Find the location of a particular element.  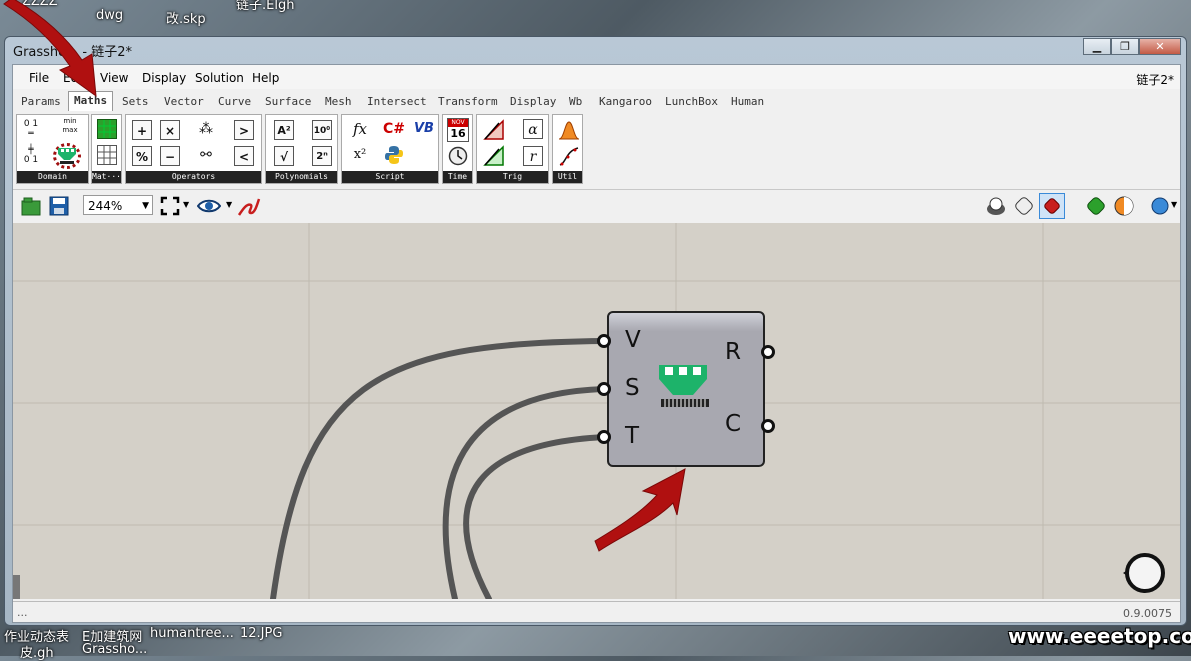

annotation-arrow is located at coordinates (640, 510).